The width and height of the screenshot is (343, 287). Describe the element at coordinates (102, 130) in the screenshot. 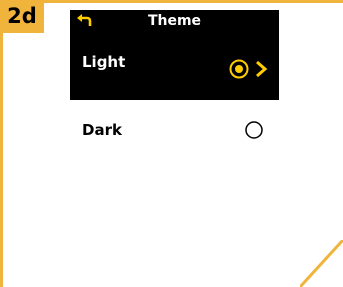

I see `menu-item-label: Dark` at that location.